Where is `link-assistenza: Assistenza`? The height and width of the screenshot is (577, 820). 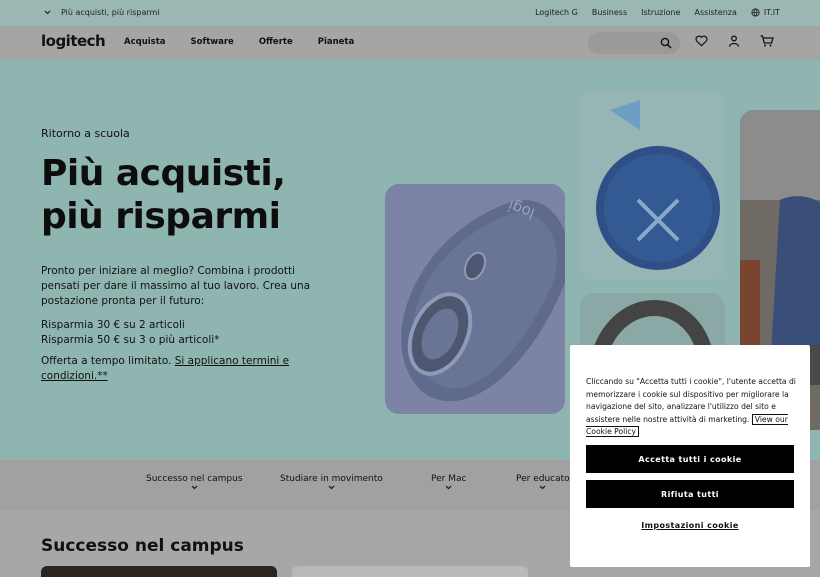 link-assistenza: Assistenza is located at coordinates (715, 12).